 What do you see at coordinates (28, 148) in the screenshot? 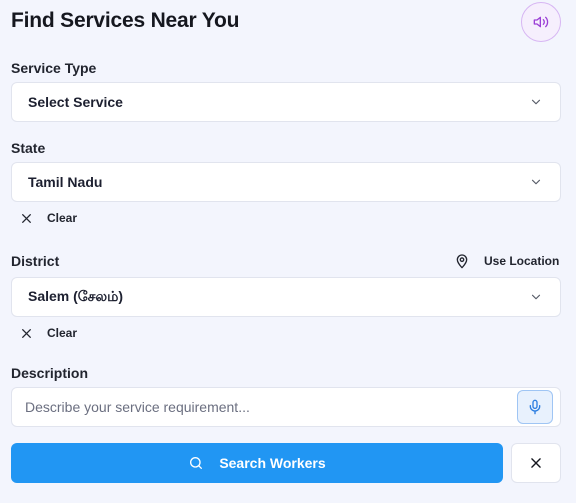
I see `state-label: State` at bounding box center [28, 148].